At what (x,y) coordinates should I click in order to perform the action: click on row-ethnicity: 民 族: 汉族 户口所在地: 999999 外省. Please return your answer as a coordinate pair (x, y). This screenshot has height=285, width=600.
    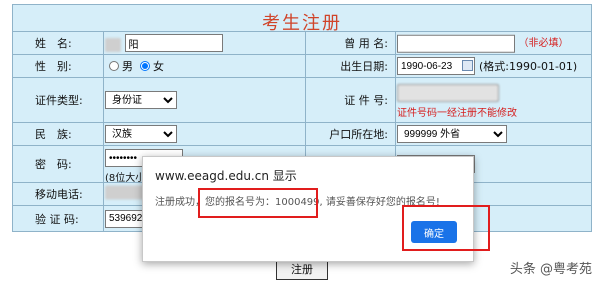
    Looking at the image, I should click on (302, 133).